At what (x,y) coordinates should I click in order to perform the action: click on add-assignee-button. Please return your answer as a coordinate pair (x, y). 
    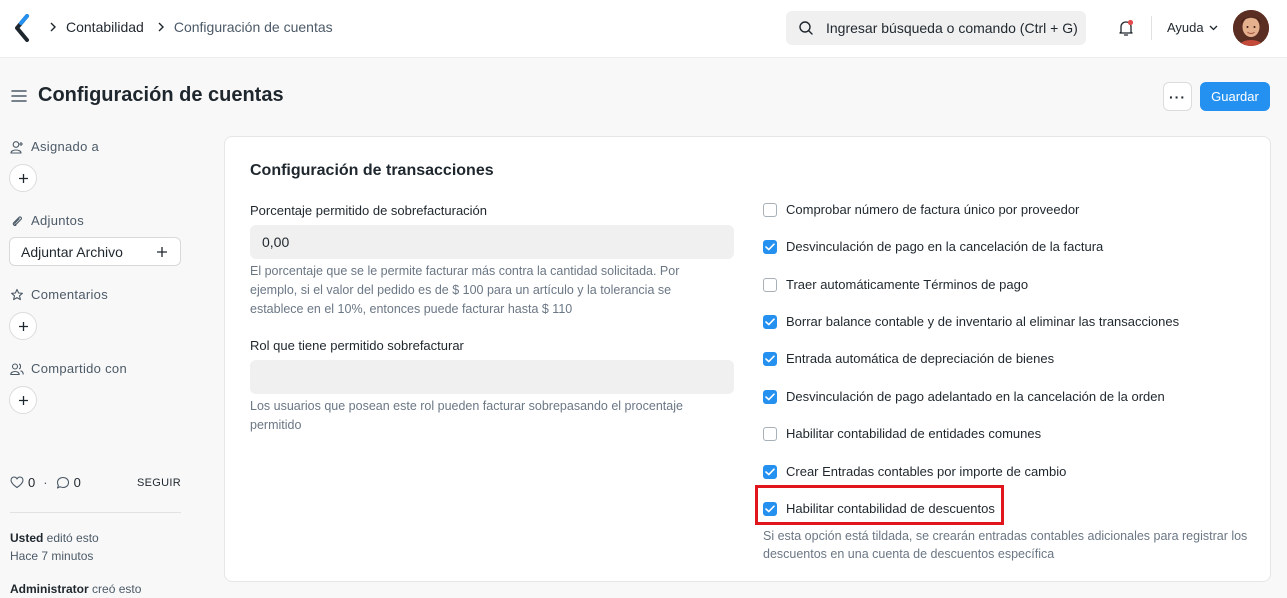
    Looking at the image, I should click on (23, 178).